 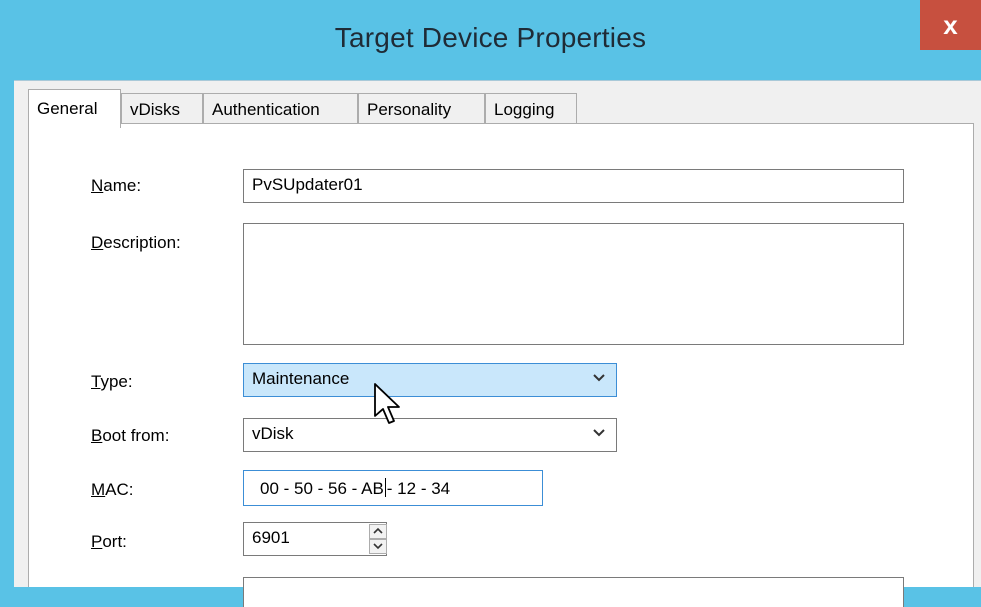 What do you see at coordinates (322, 488) in the screenshot?
I see `mac-value-before-caret: 00 - 50 - 56 - AB` at bounding box center [322, 488].